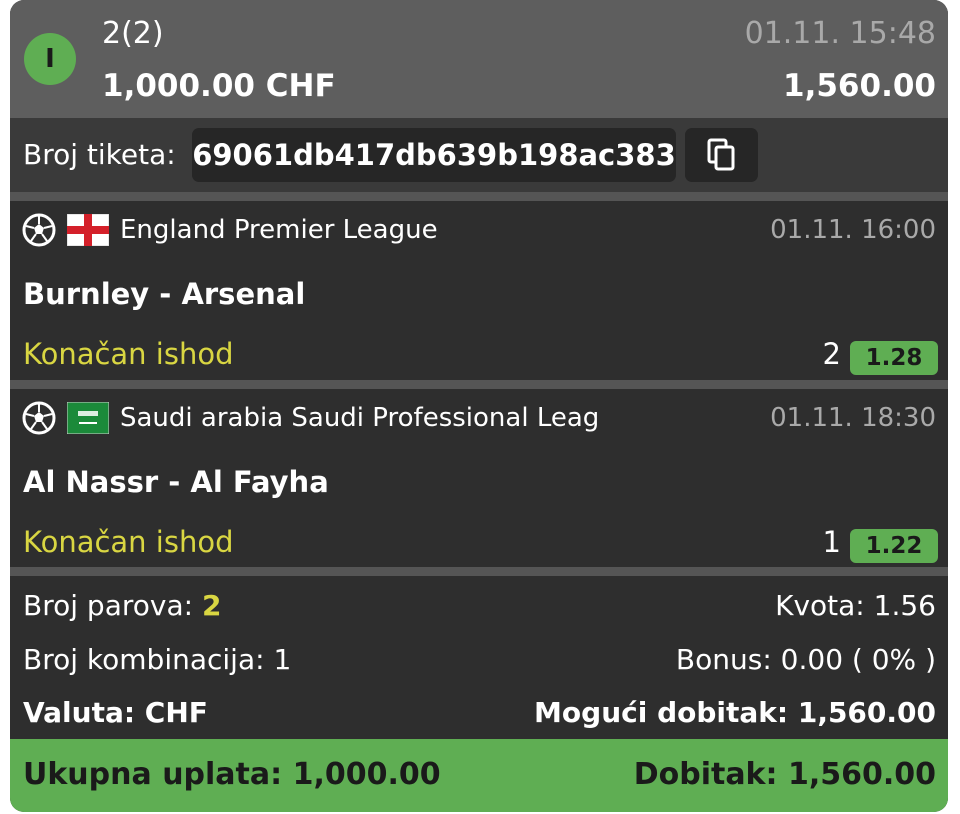 This screenshot has width=960, height=814. What do you see at coordinates (855, 605) in the screenshot?
I see `total-odds: Kvota: 1.56` at bounding box center [855, 605].